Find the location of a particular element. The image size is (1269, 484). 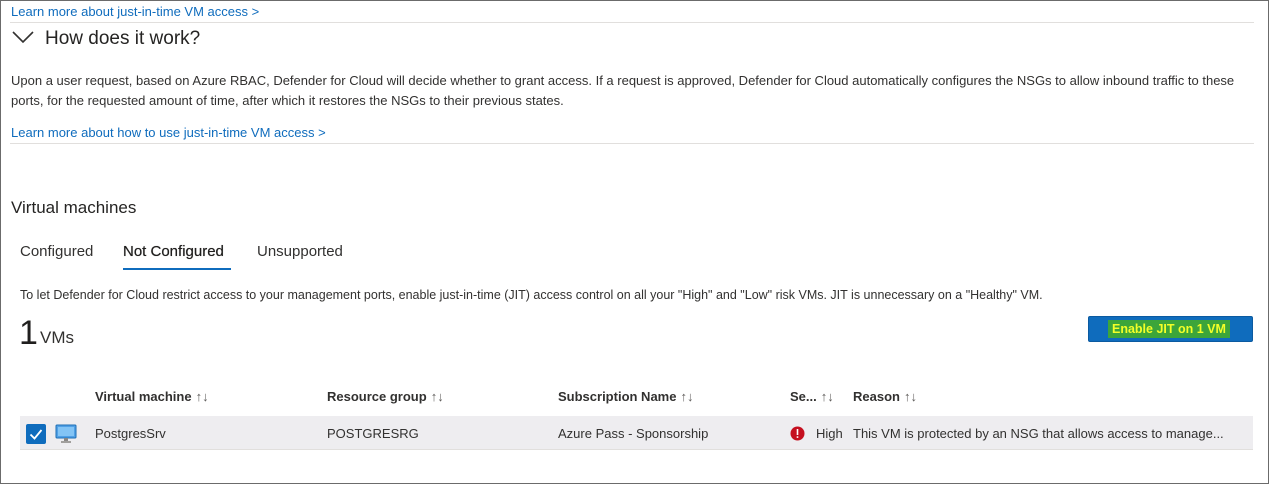

enable-jit-button: Enable JIT on 1 VM is located at coordinates (1170, 329).